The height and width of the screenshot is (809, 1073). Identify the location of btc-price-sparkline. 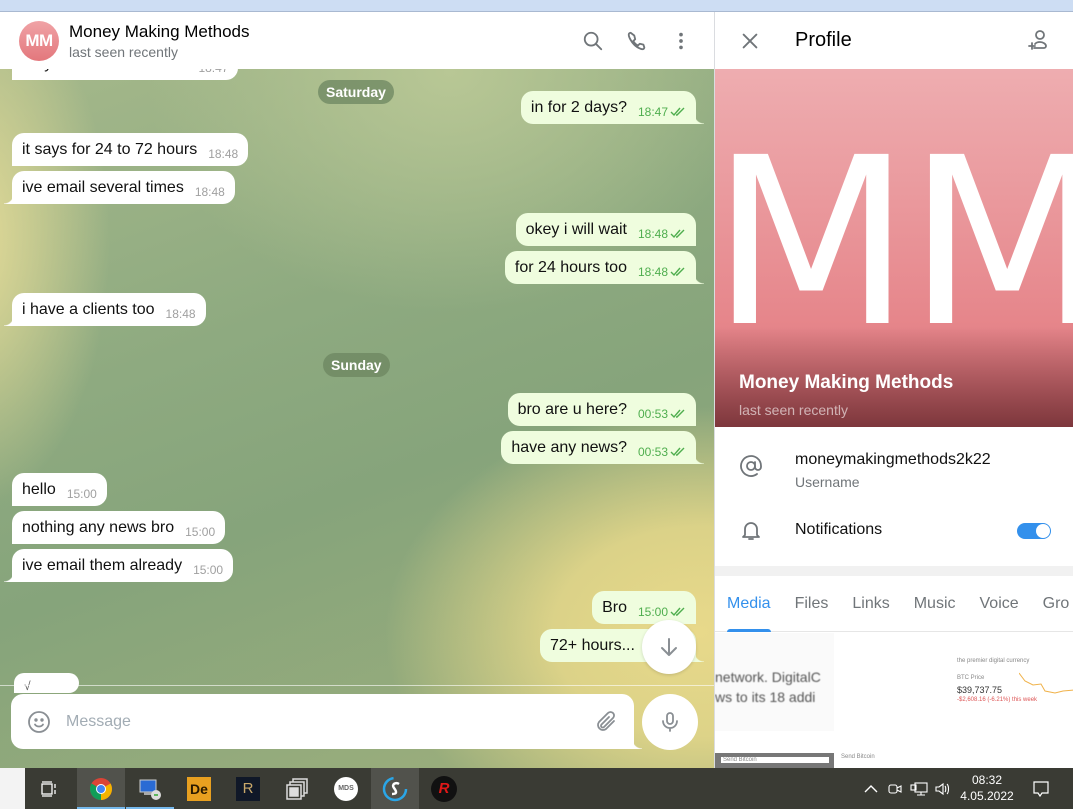
(1046, 683).